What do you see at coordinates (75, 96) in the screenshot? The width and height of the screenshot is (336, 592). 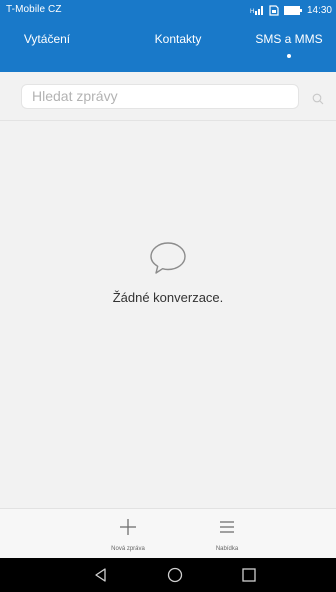 I see `search-placeholder: Hledat zprávy` at bounding box center [75, 96].